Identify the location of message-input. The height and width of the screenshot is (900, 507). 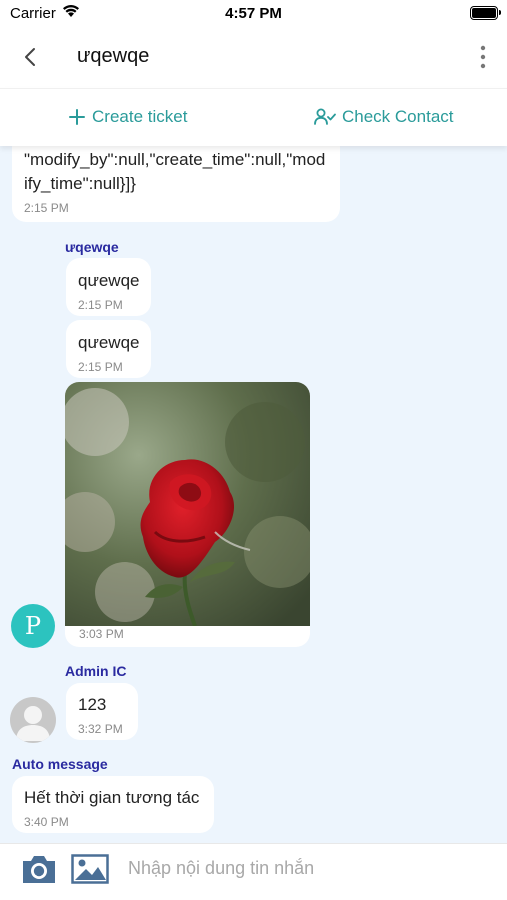
(308, 868).